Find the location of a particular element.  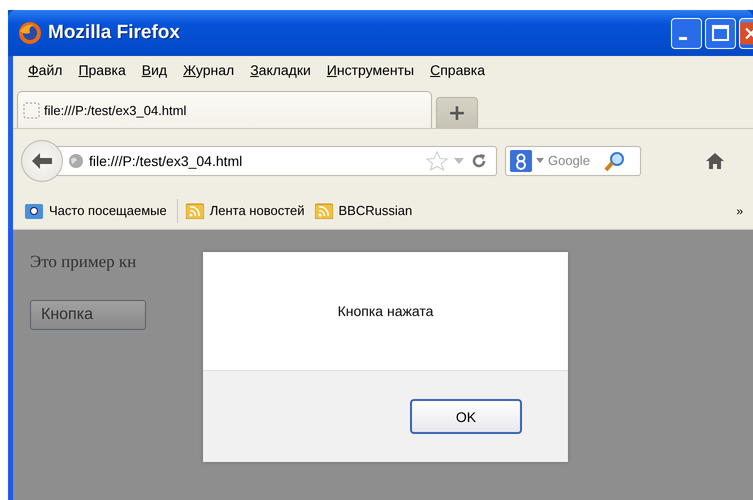

blank-page-icon is located at coordinates (31, 110).